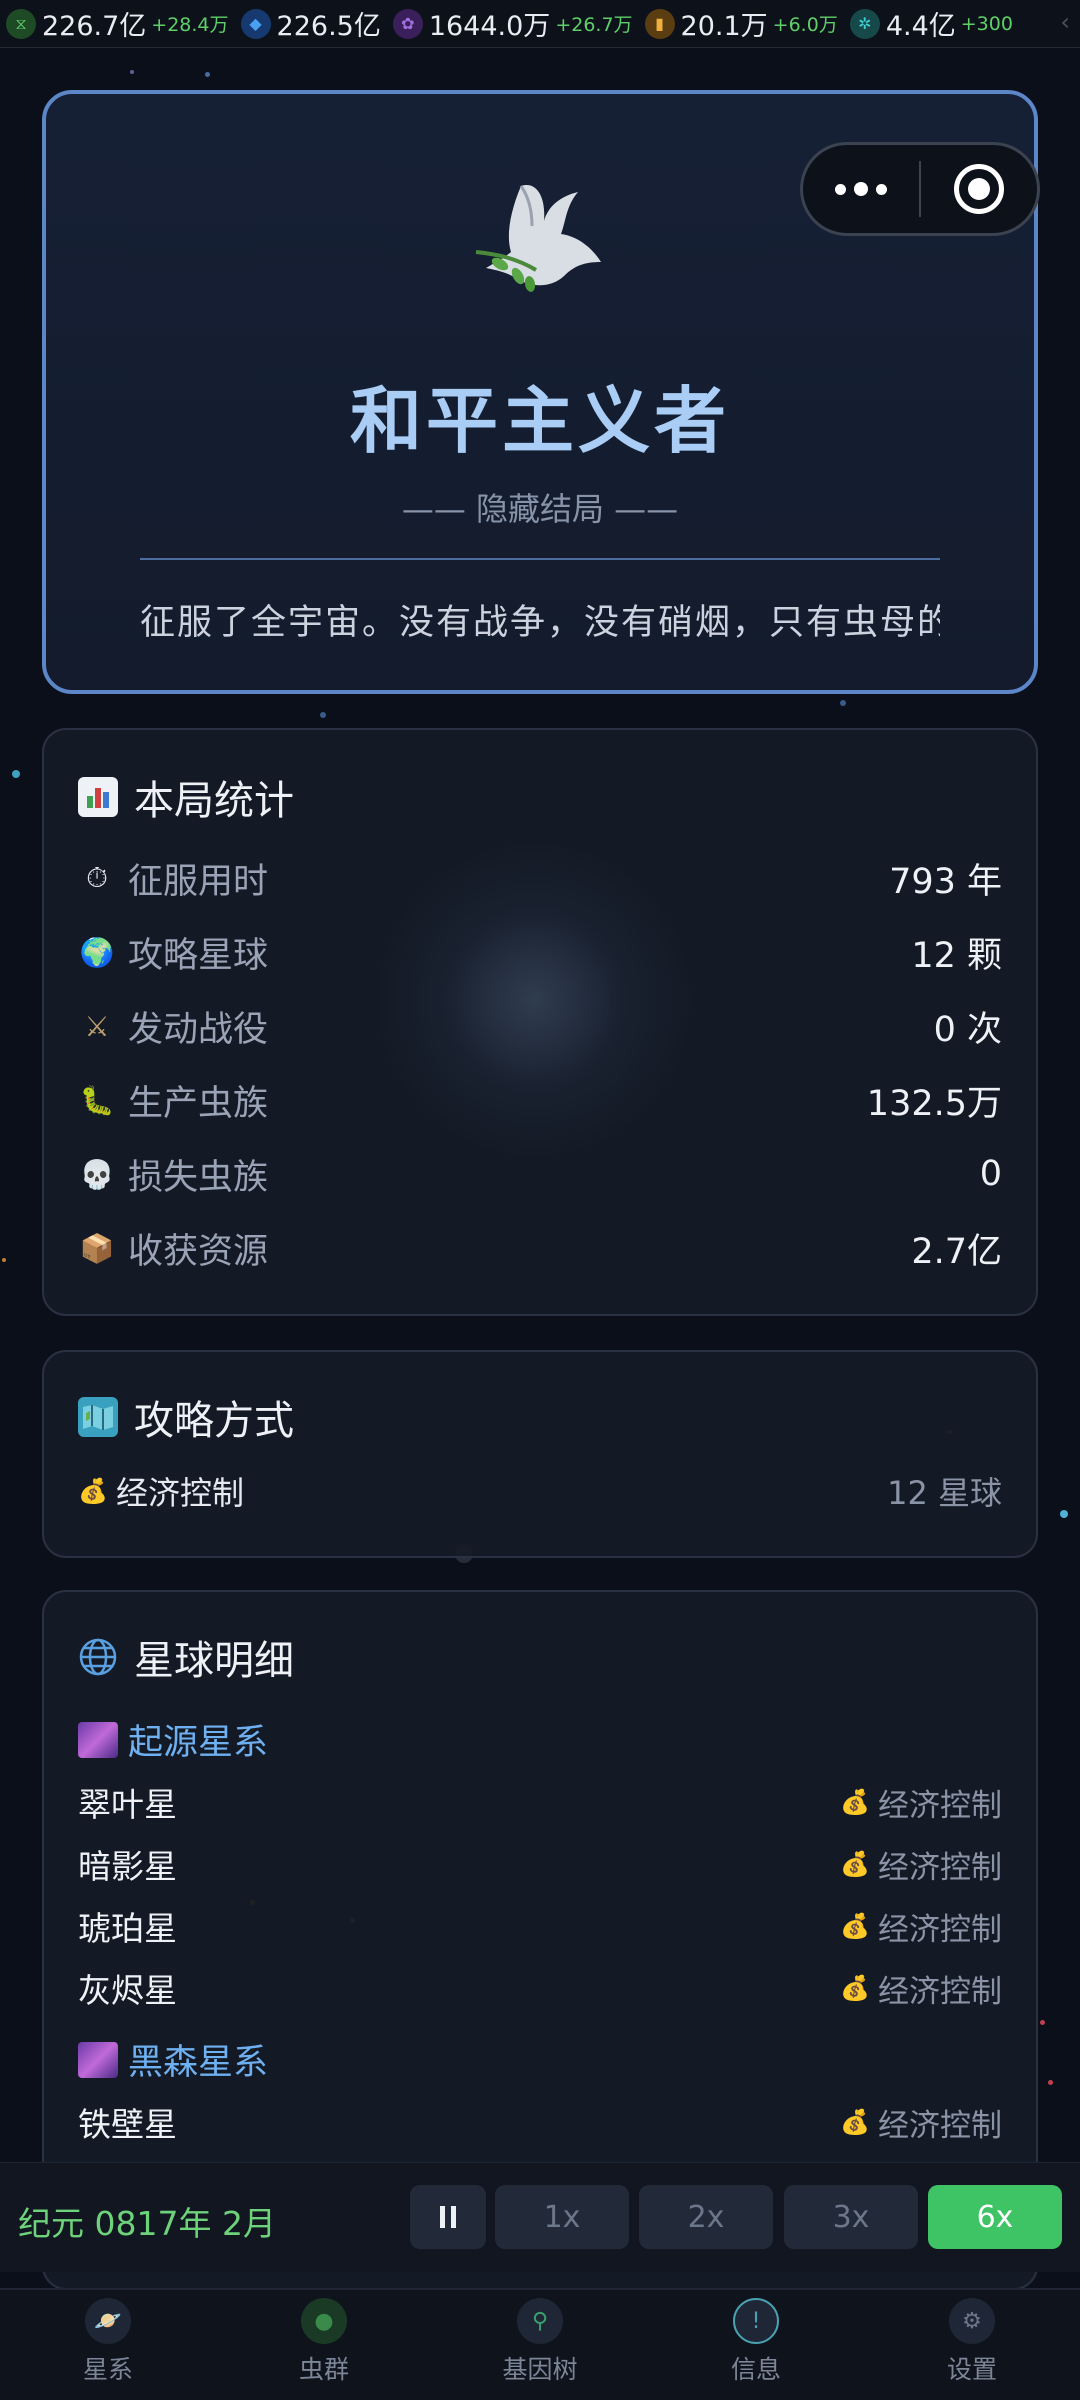 Image resolution: width=1080 pixels, height=2400 pixels. Describe the element at coordinates (198, 2063) in the screenshot. I see `galaxy-name: 黑森星系` at that location.